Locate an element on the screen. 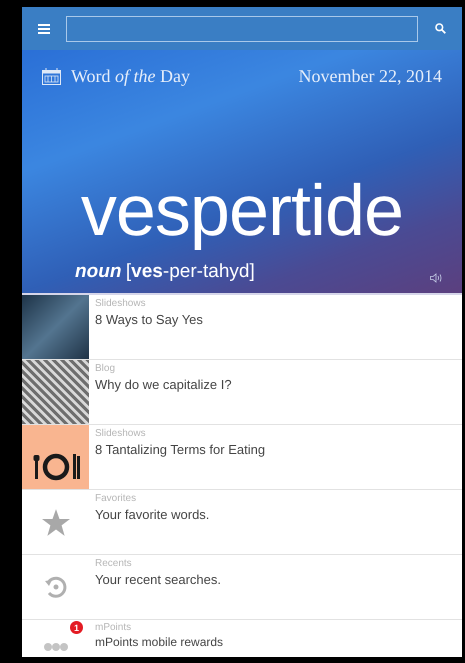 The height and width of the screenshot is (663, 465). item-title: Why do we capitalize I? is located at coordinates (163, 384).